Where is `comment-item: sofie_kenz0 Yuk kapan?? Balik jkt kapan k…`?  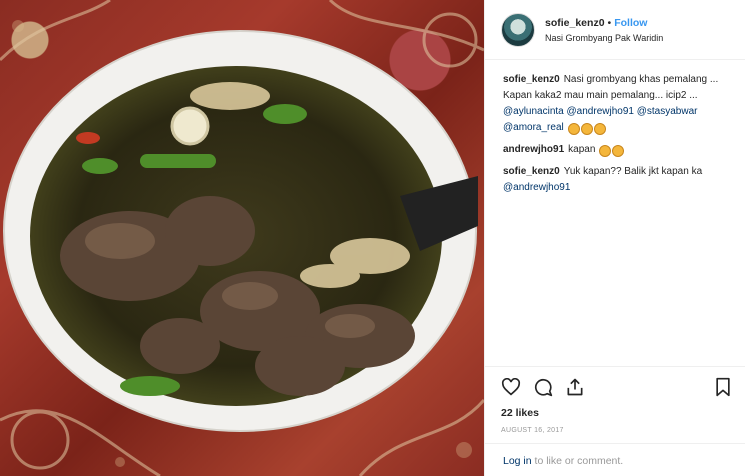 comment-item: sofie_kenz0 Yuk kapan?? Balik jkt kapan k… is located at coordinates (617, 180).